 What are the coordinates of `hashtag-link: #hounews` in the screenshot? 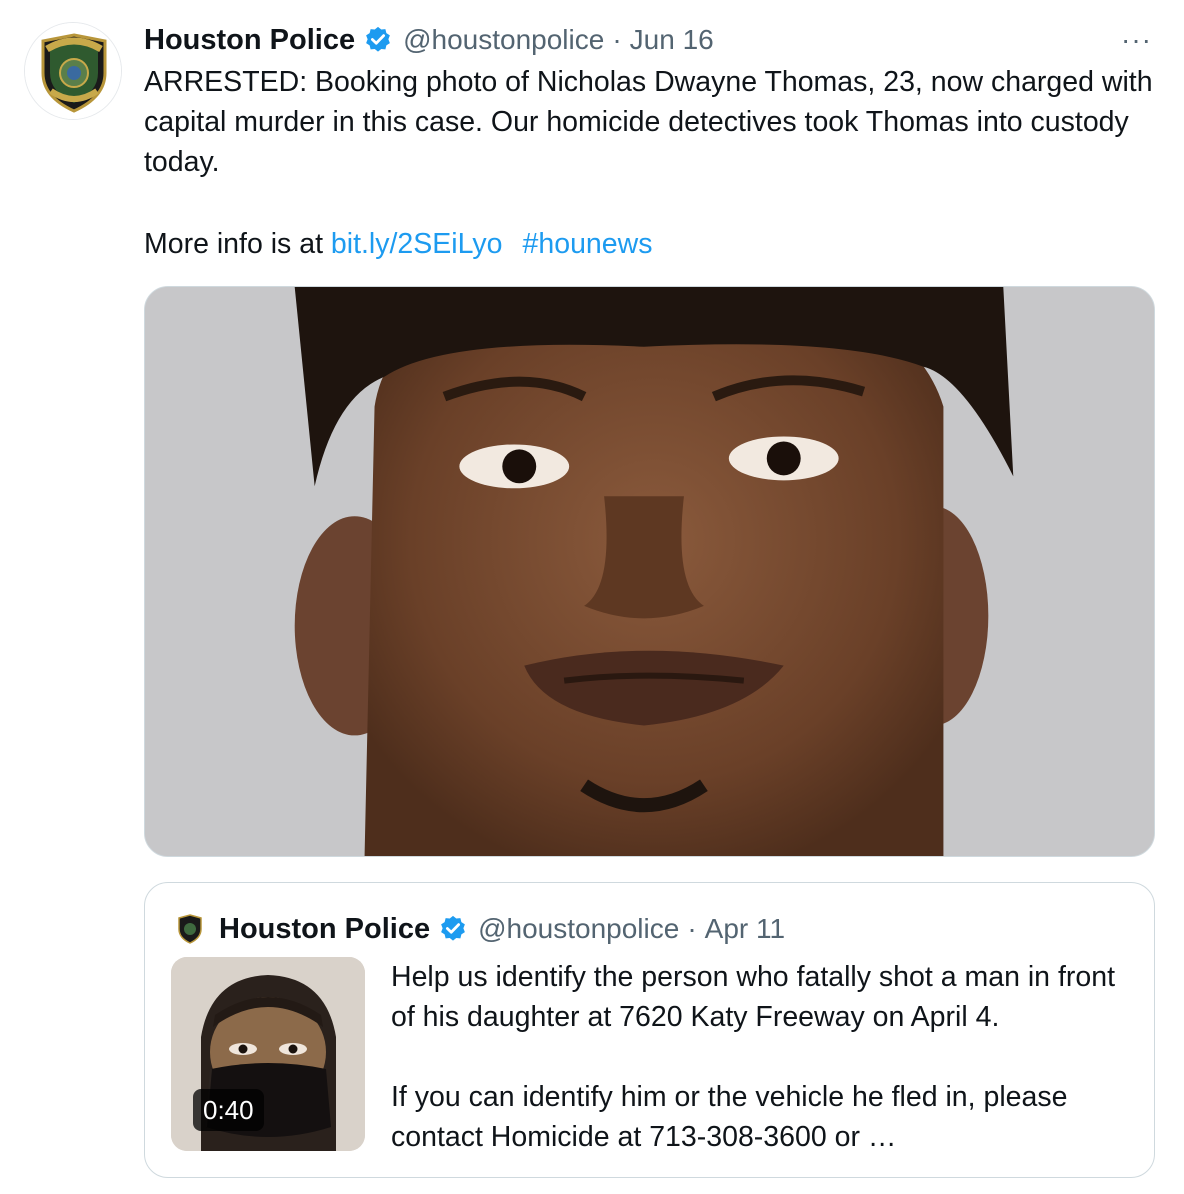 It's located at (588, 244).